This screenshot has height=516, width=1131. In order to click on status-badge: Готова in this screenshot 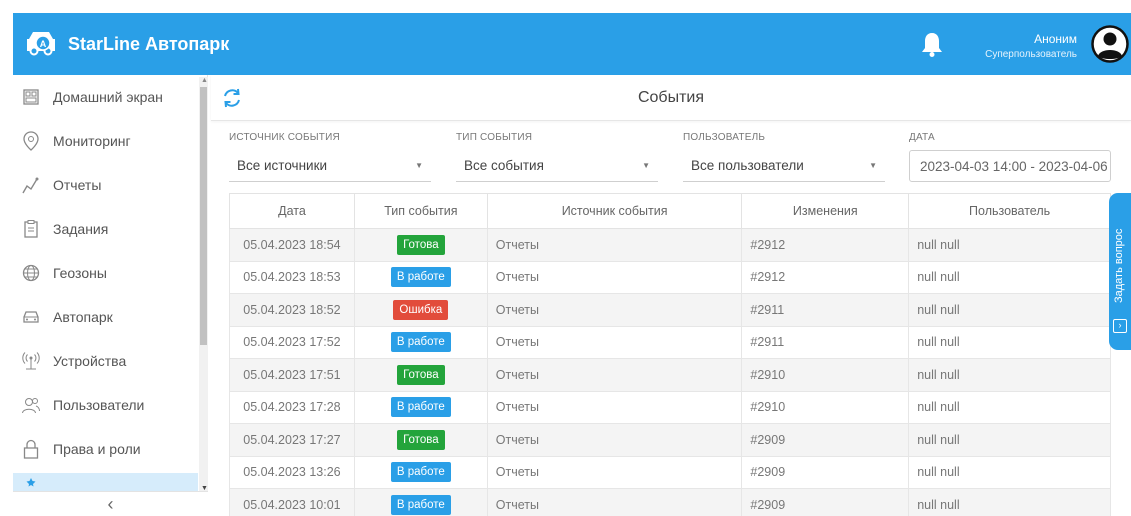, I will do `click(421, 374)`.